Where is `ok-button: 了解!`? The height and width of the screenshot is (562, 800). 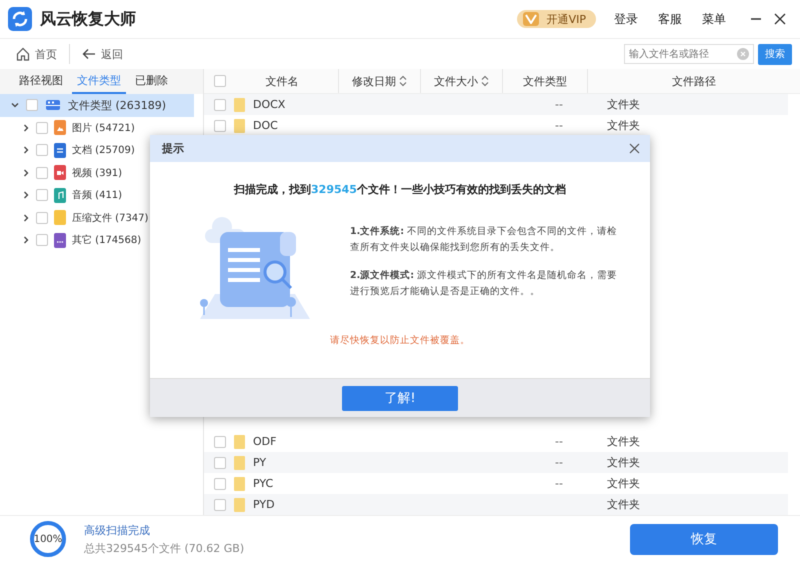 ok-button: 了解! is located at coordinates (400, 398).